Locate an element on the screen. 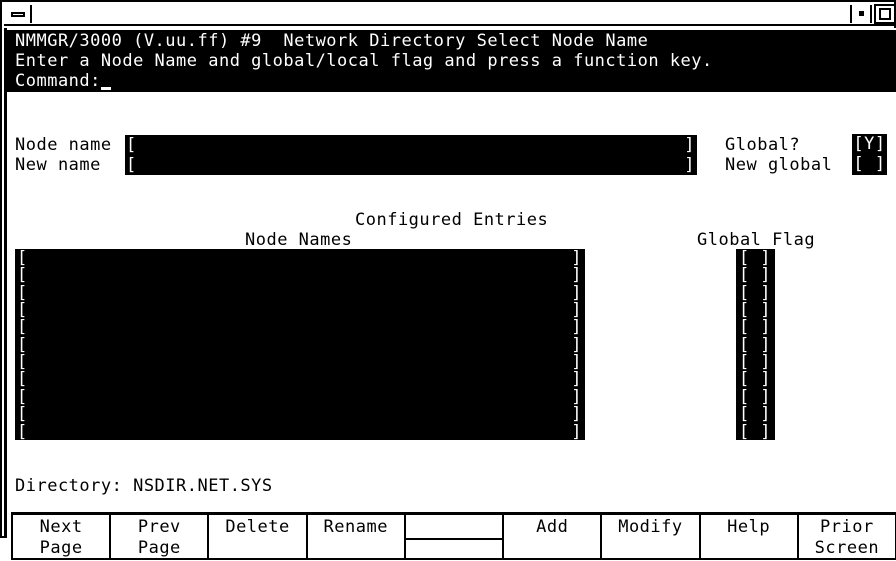 This screenshot has height=561, width=896. maximize-icon is located at coordinates (885, 14).